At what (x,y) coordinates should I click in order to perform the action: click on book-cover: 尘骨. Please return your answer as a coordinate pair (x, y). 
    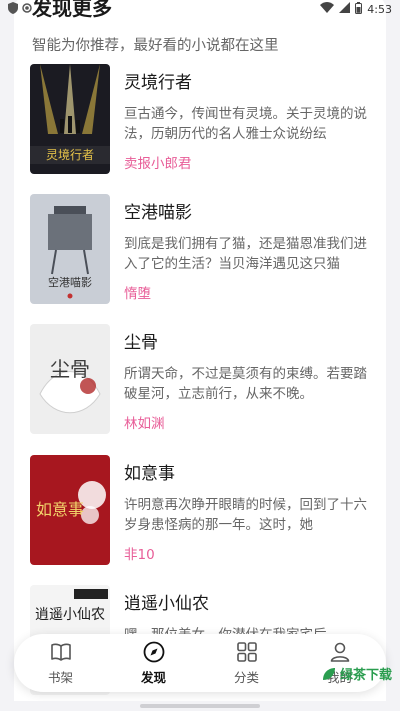
    Looking at the image, I should click on (70, 379).